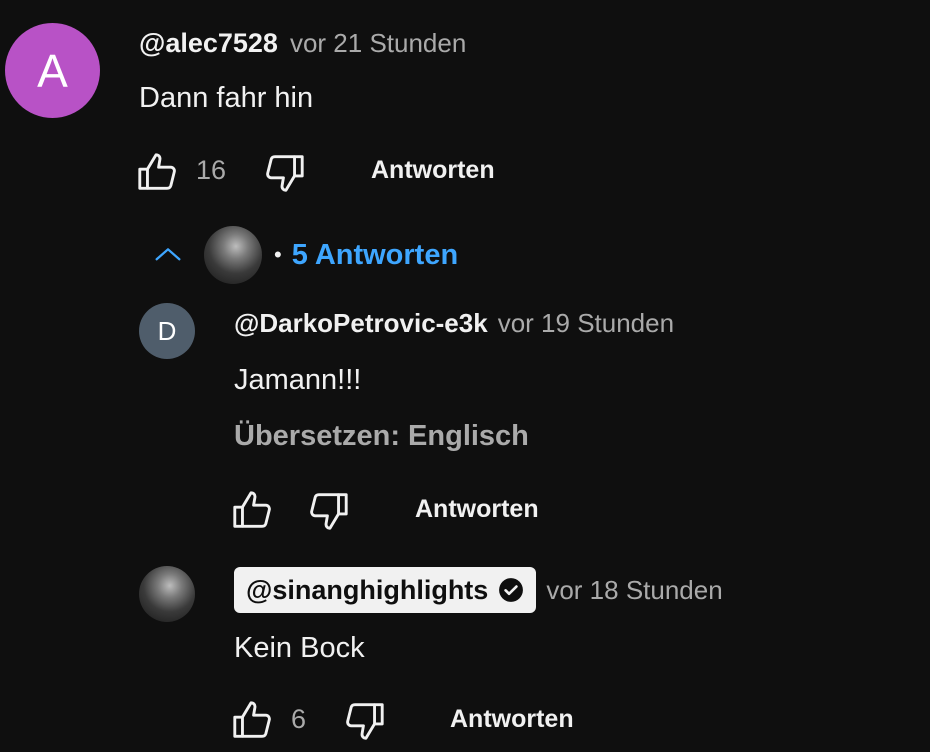  I want to click on reply-time: vor 19 Stunden, so click(586, 323).